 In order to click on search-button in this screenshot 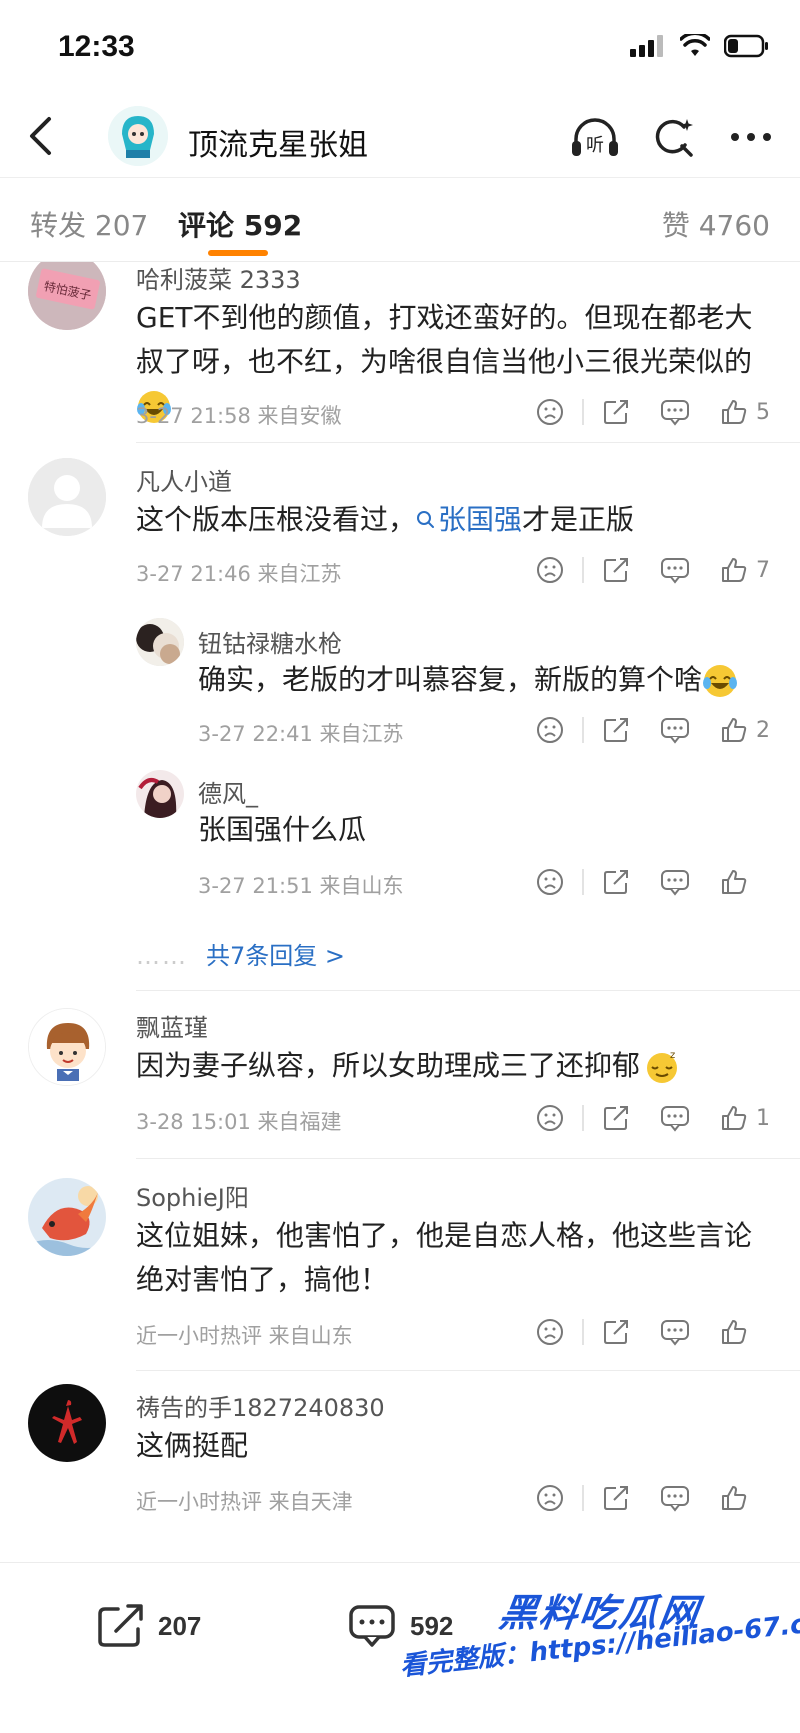, I will do `click(673, 137)`.